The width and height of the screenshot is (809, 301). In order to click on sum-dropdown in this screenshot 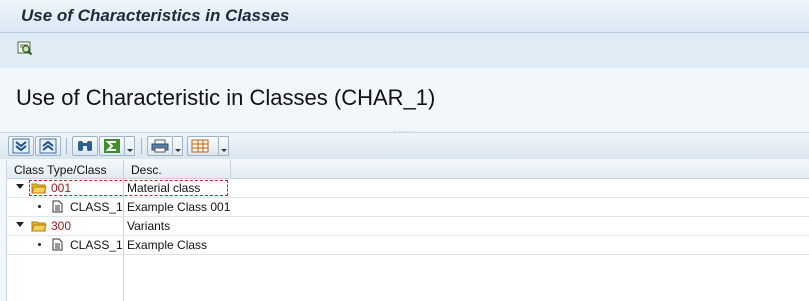, I will do `click(130, 146)`.